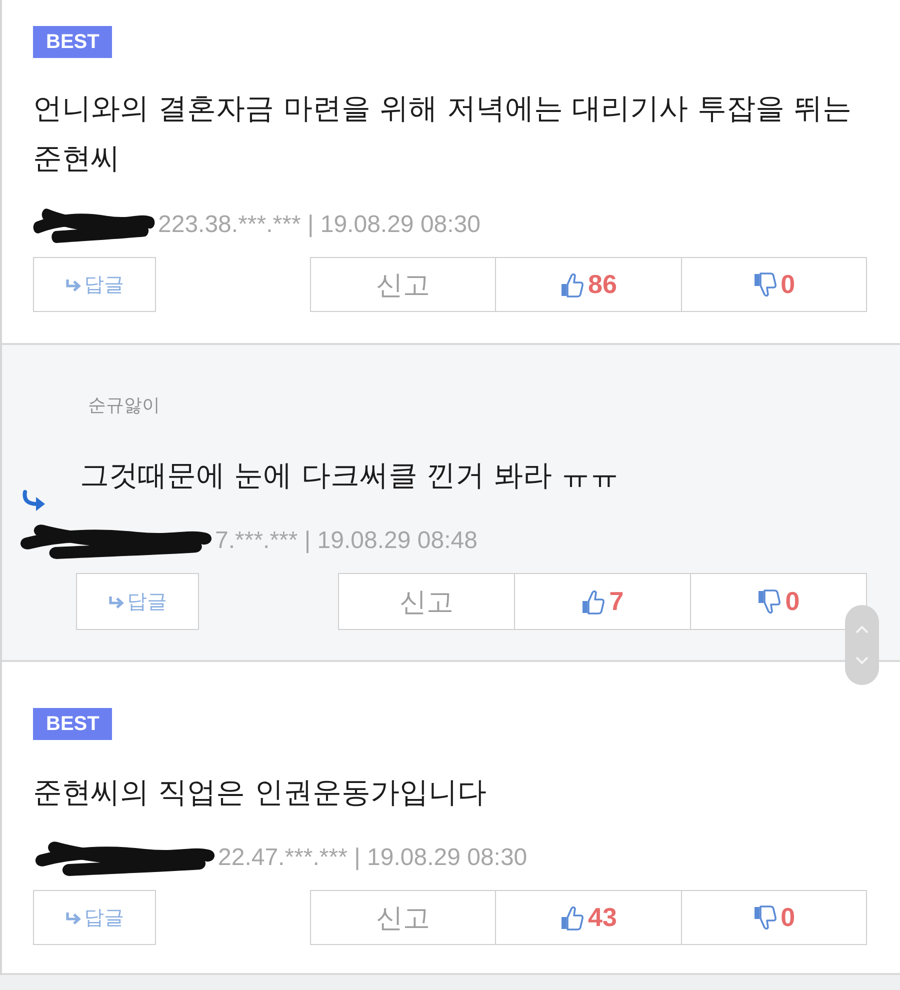  Describe the element at coordinates (373, 858) in the screenshot. I see `ip-and-date: 22.47.***.*** | 19.08.29 08:30` at that location.